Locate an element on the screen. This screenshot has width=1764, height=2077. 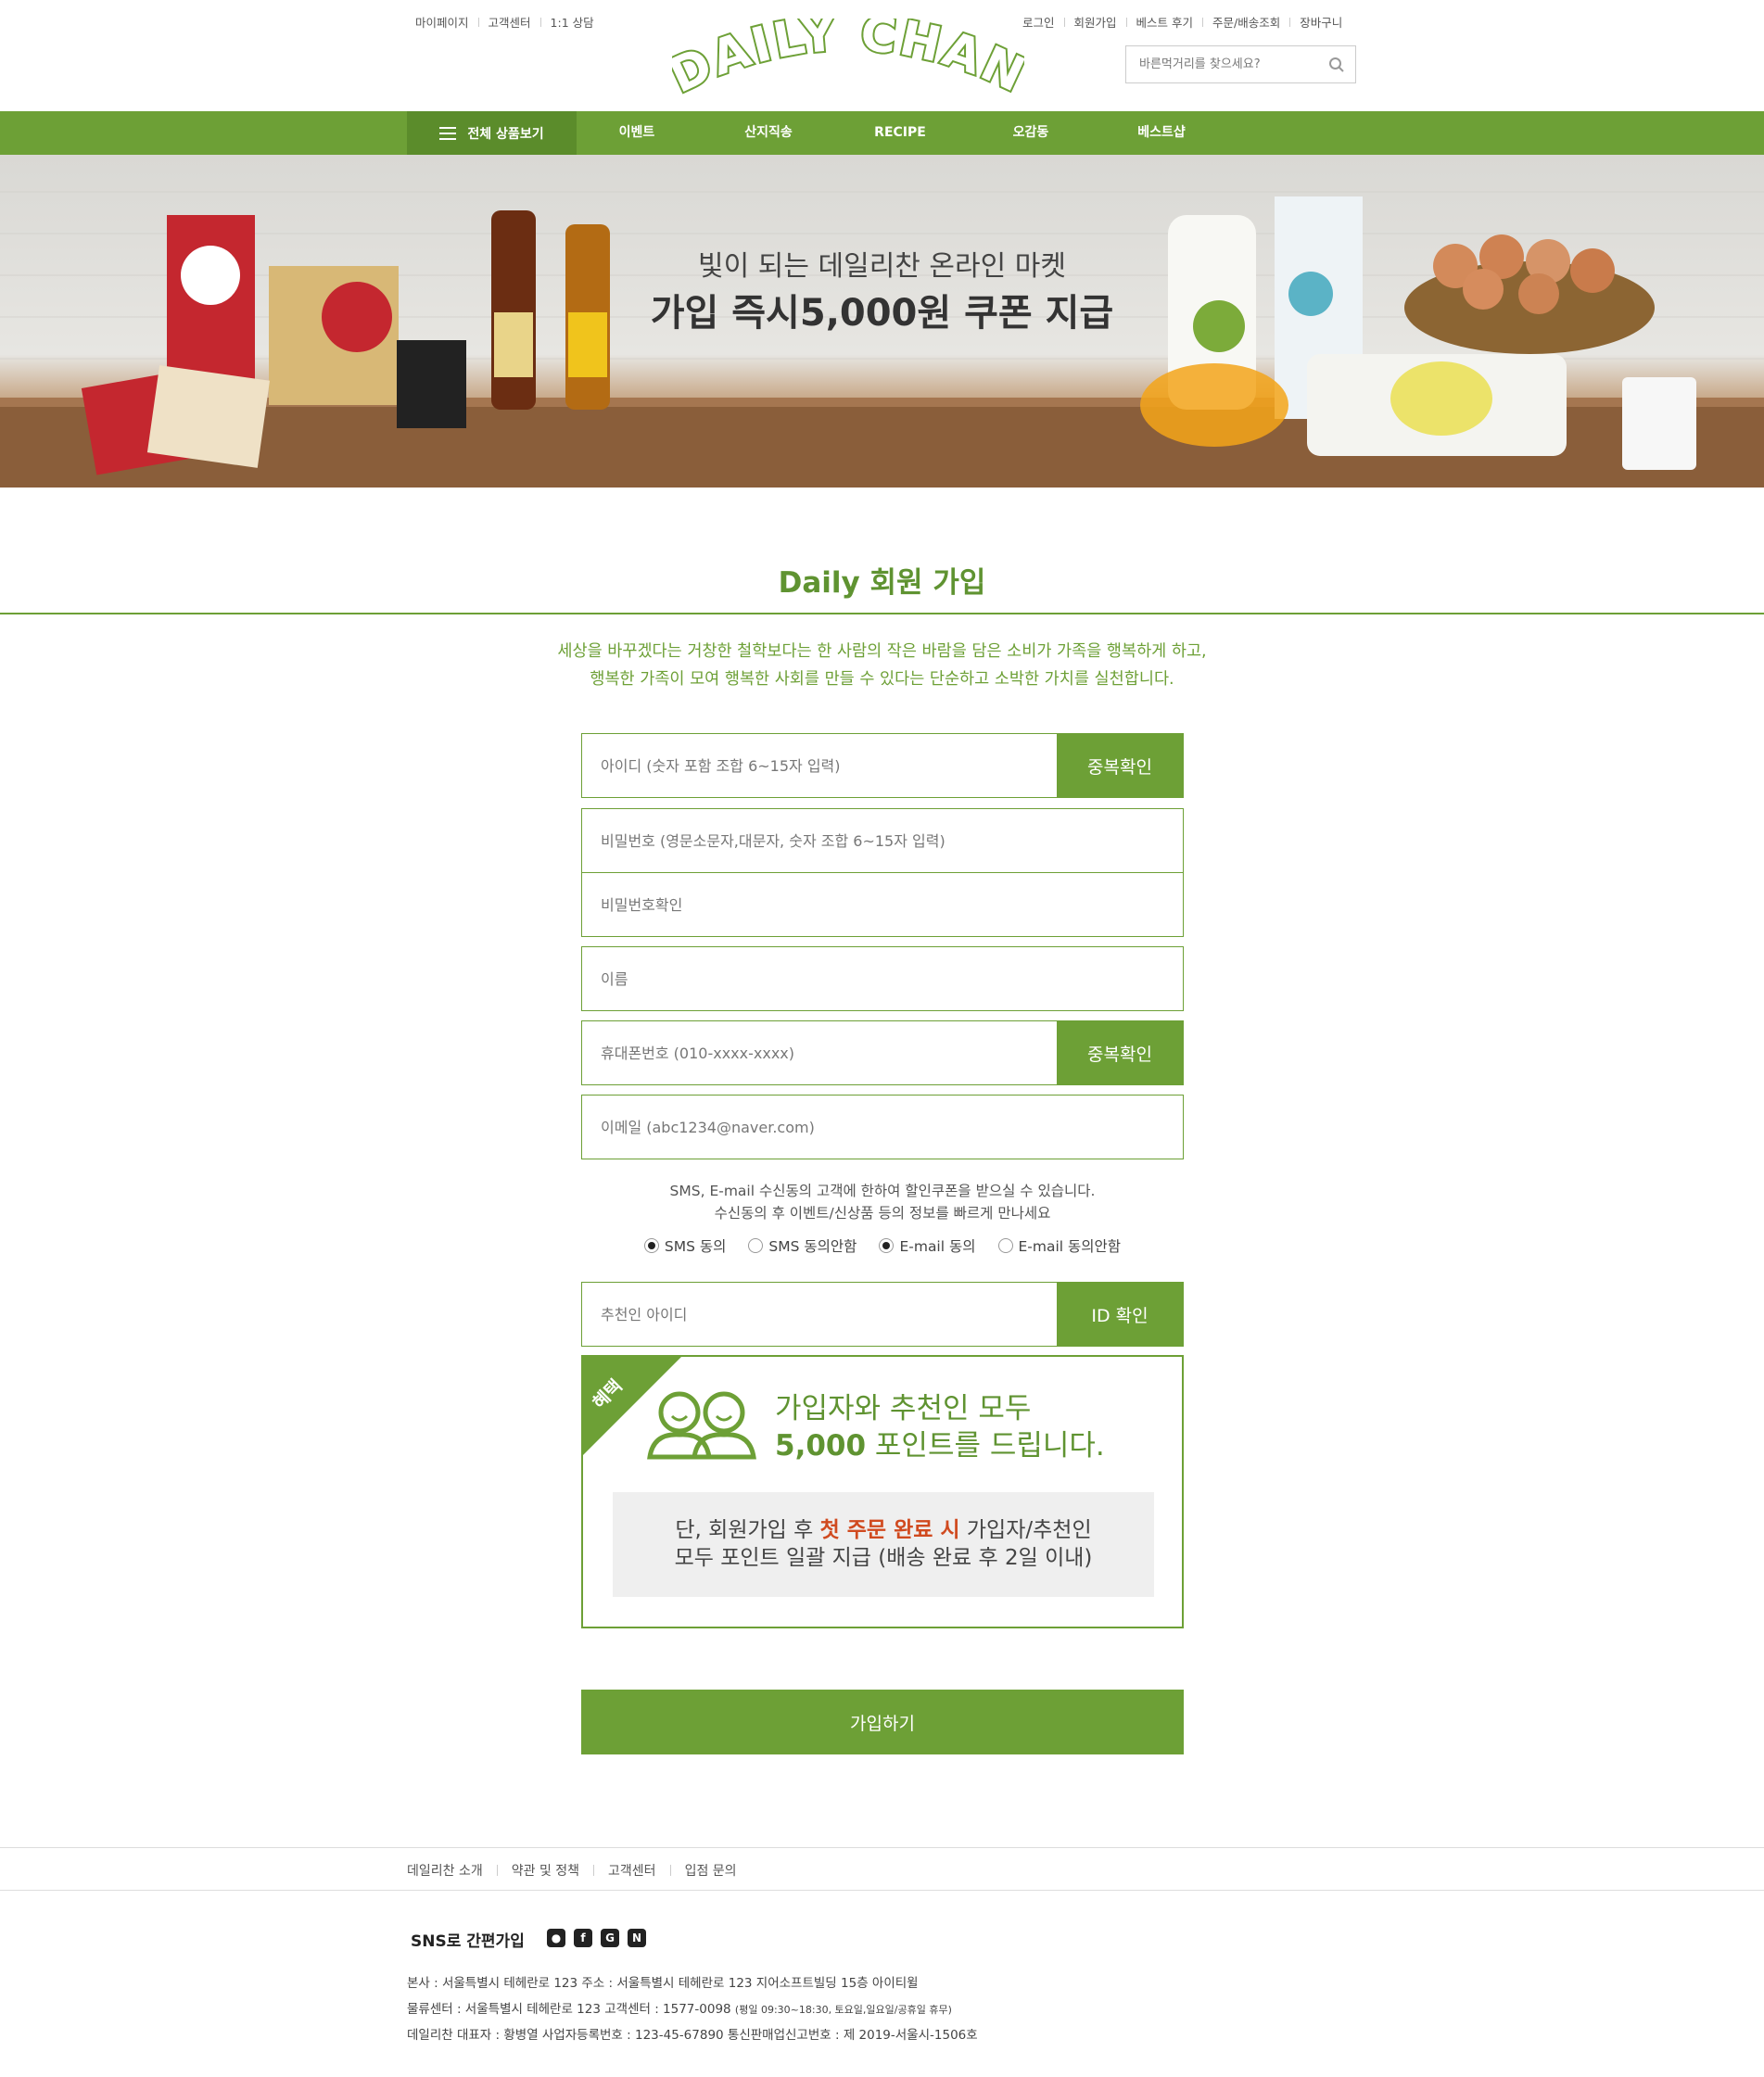
nav-item-direct: 산지직송 is located at coordinates (769, 133).